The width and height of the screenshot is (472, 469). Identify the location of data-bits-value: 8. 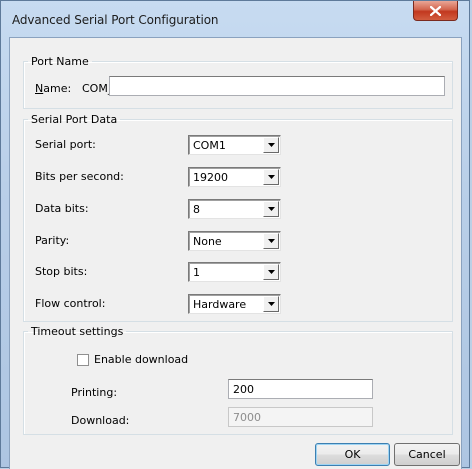
(196, 209).